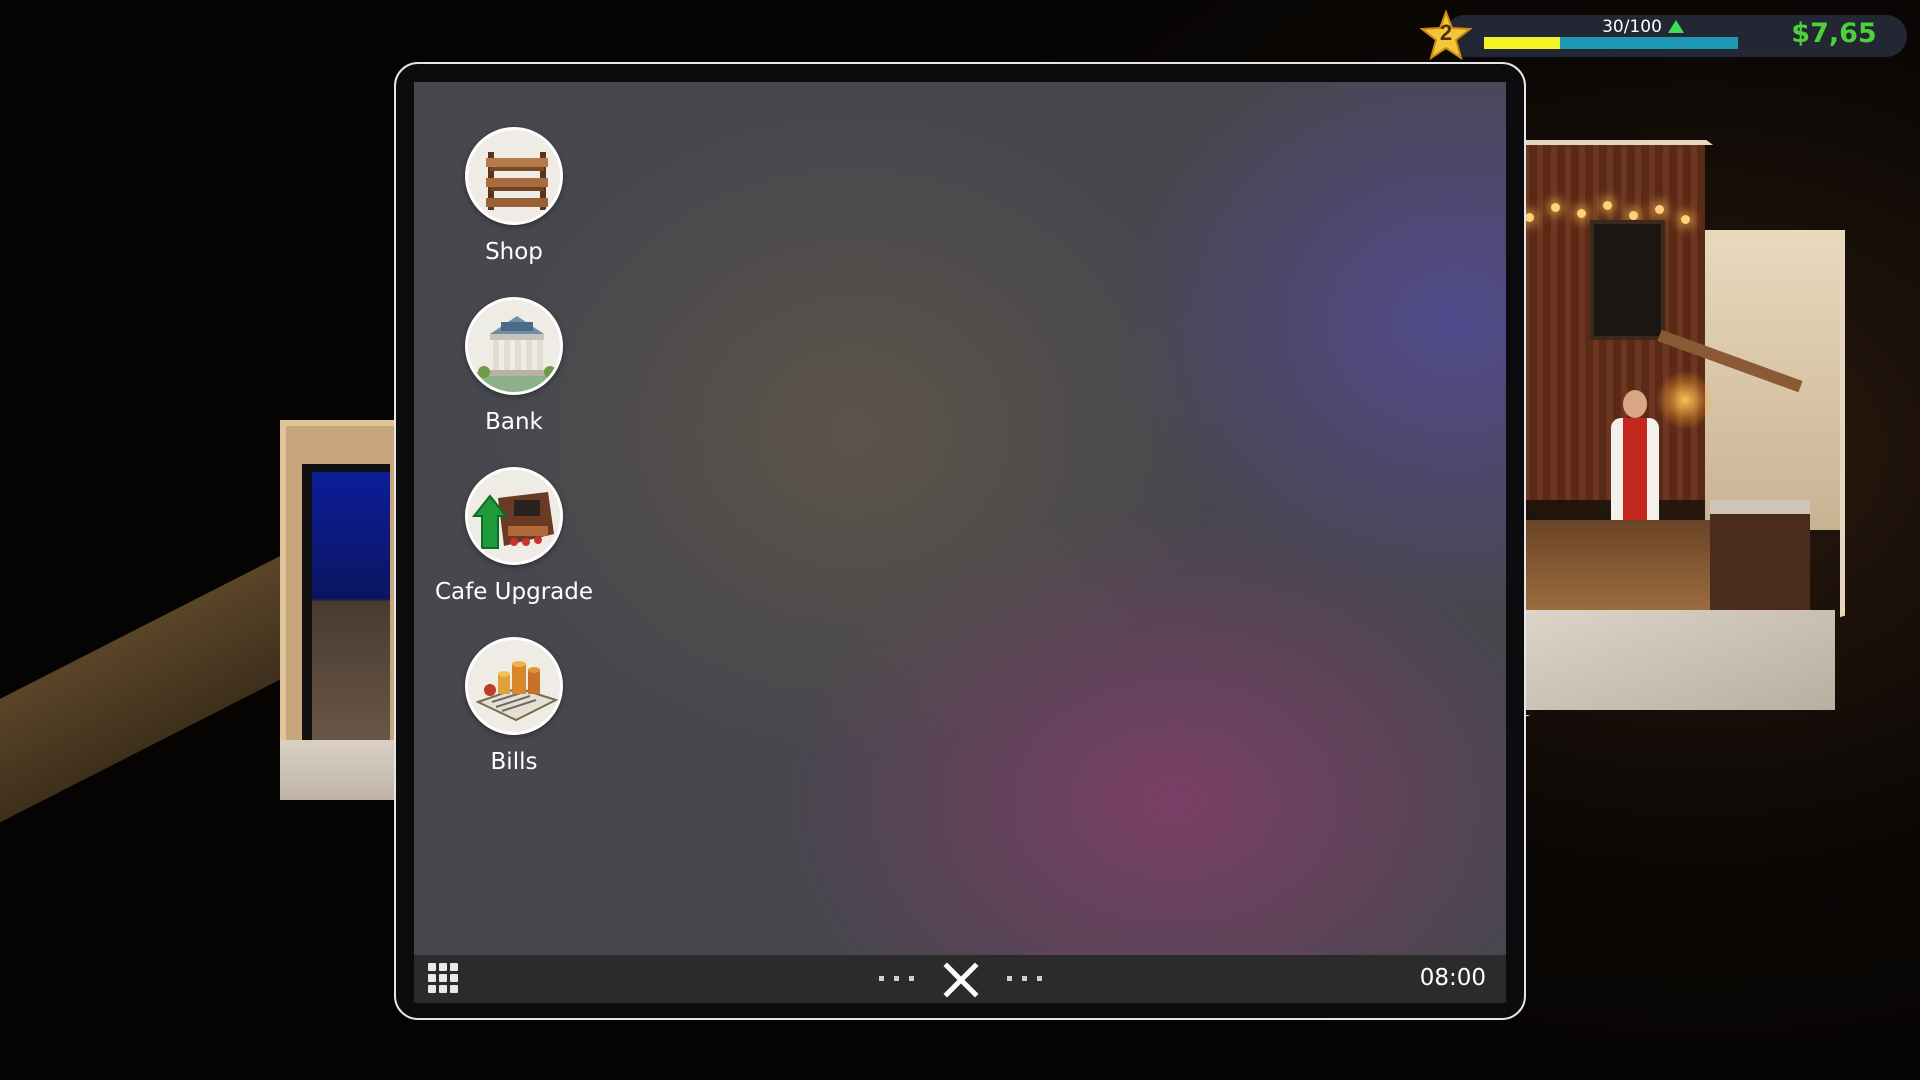 This screenshot has width=1920, height=1080. Describe the element at coordinates (346, 609) in the screenshot. I see `room-door` at that location.